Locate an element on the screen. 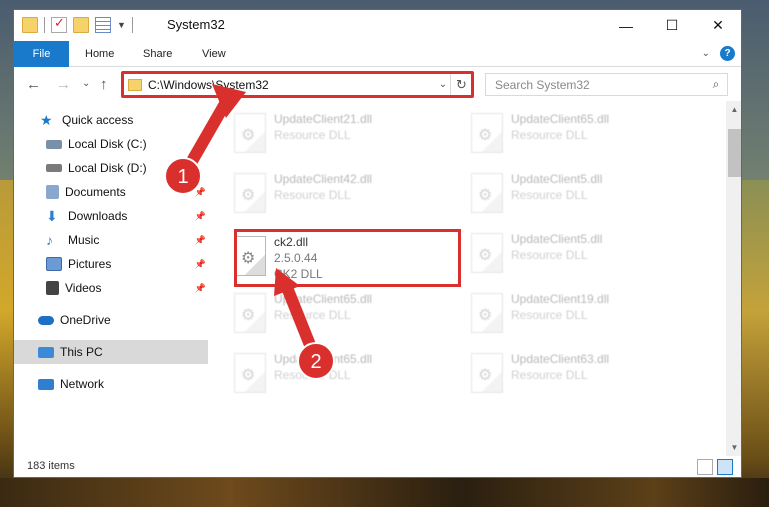 This screenshot has height=507, width=769. item-count: 183 items is located at coordinates (51, 466).